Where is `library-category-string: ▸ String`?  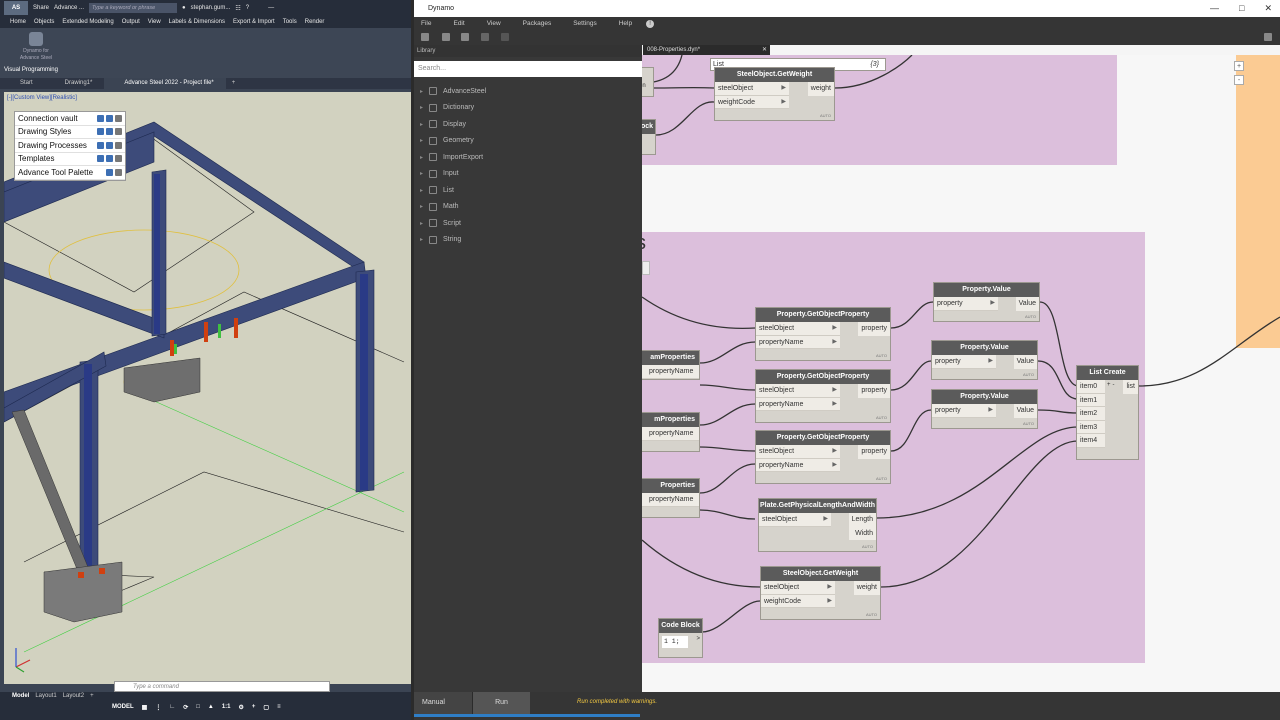
library-category-string: ▸ String is located at coordinates (528, 240).